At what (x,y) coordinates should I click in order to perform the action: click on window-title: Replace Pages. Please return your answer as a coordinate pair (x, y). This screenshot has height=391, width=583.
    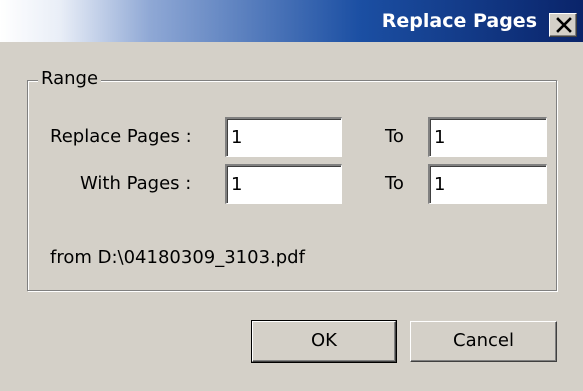
    Looking at the image, I should click on (459, 21).